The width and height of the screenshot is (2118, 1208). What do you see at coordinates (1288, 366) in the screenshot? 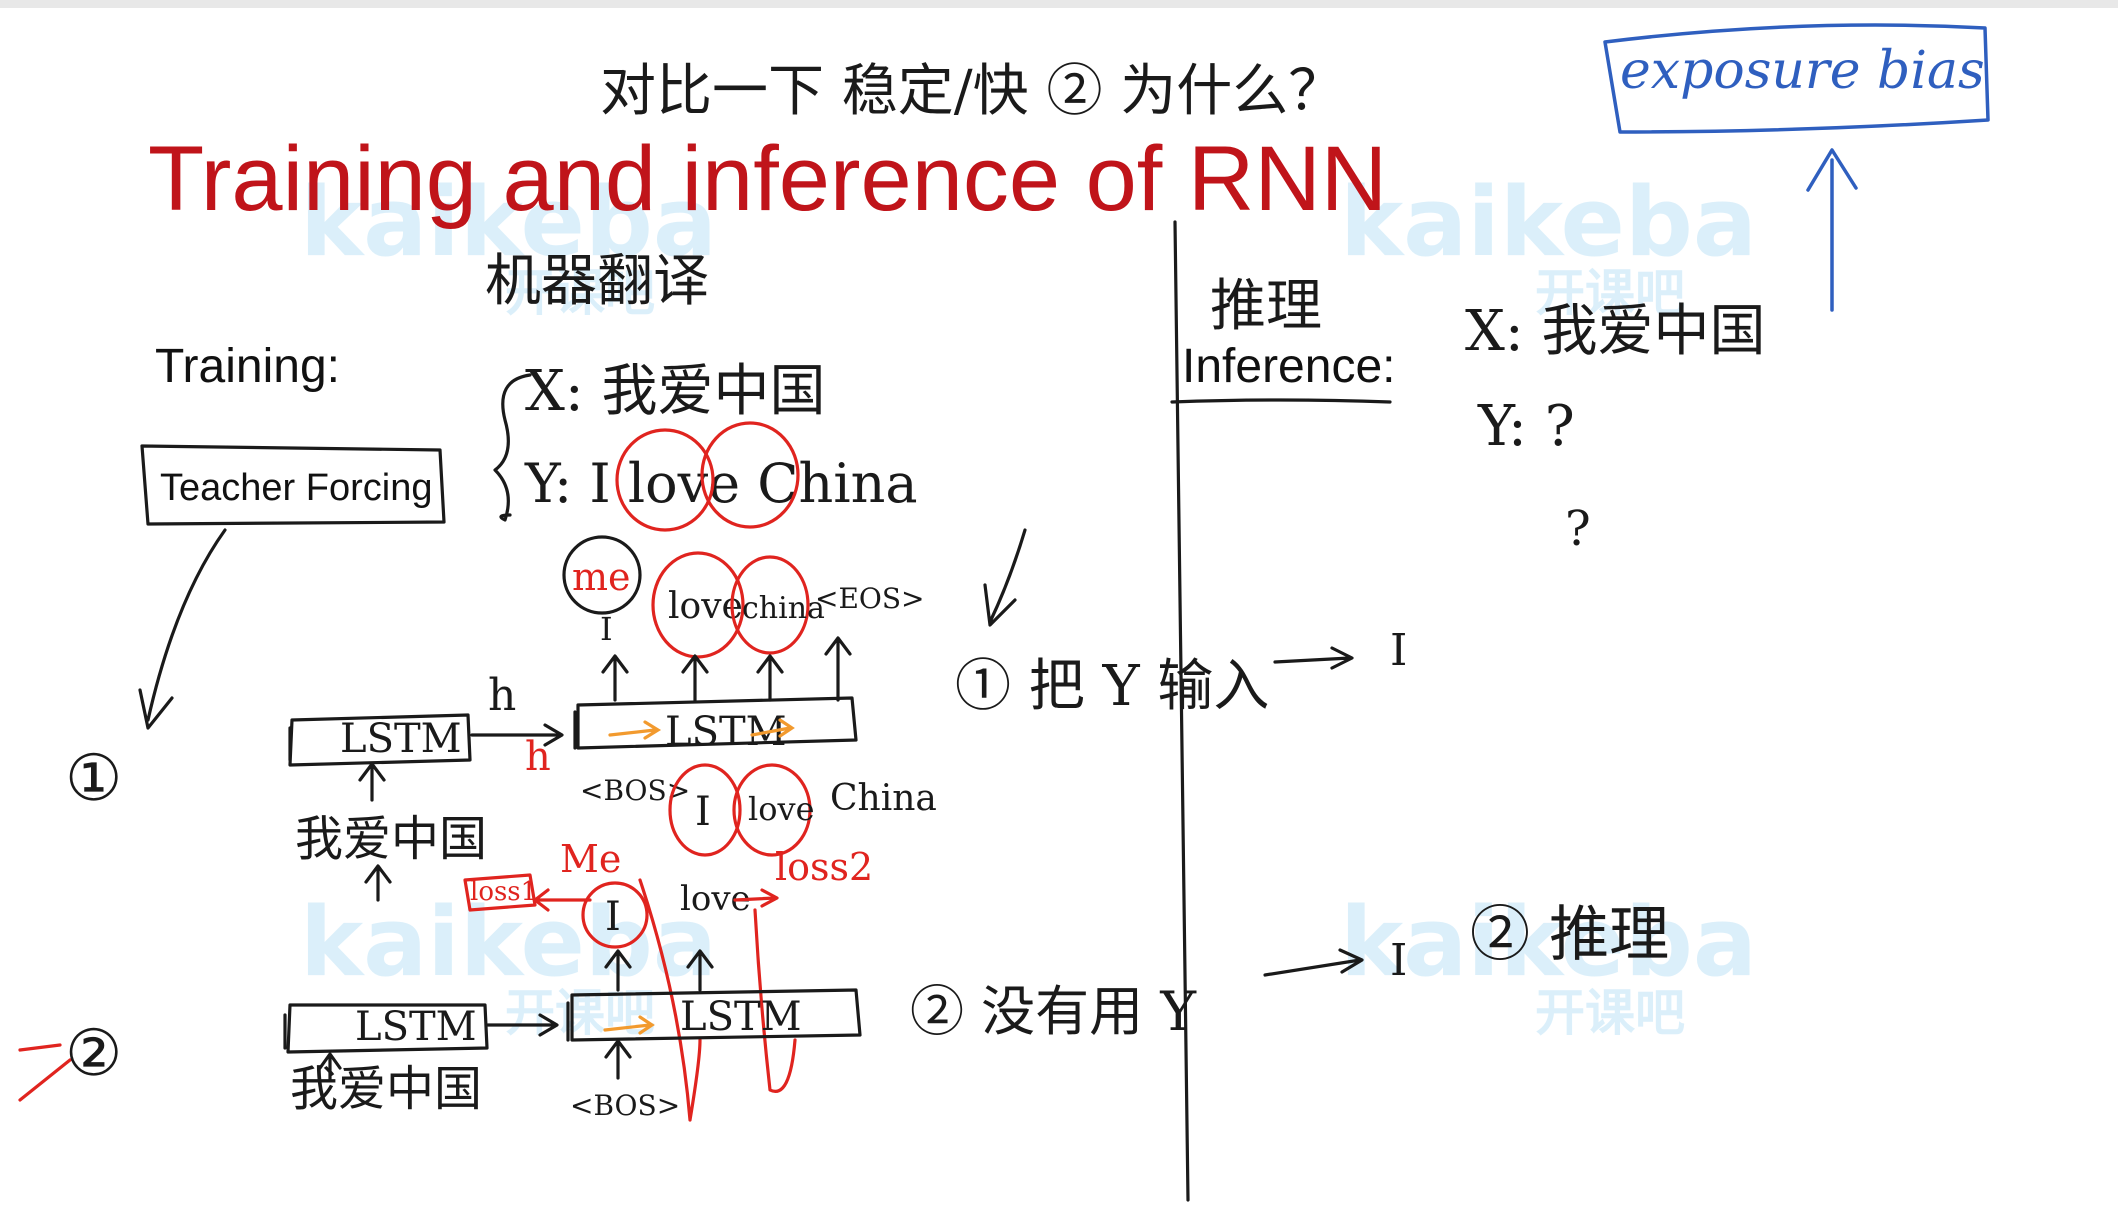
I see `inference-label: Inference:` at bounding box center [1288, 366].